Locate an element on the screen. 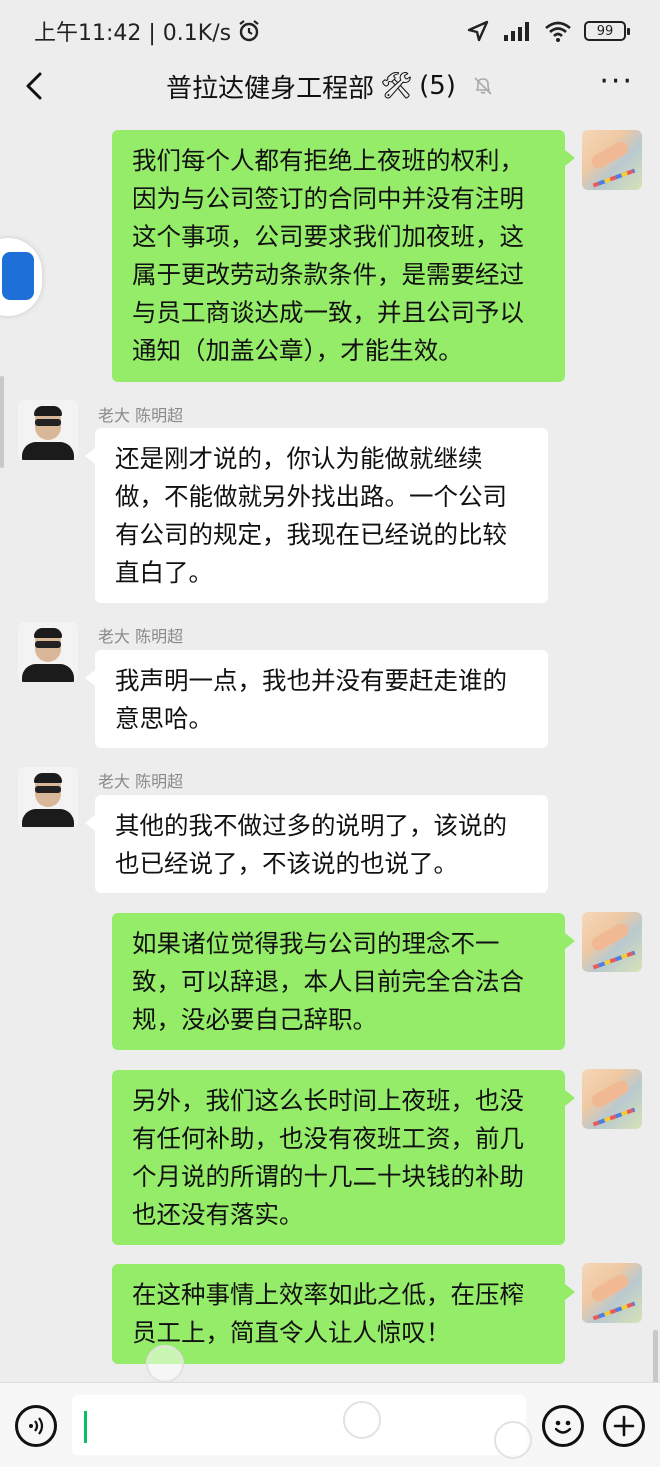 This screenshot has height=1467, width=660. chat-title: 普拉达健身工程部 🛠 (5) is located at coordinates (330, 86).